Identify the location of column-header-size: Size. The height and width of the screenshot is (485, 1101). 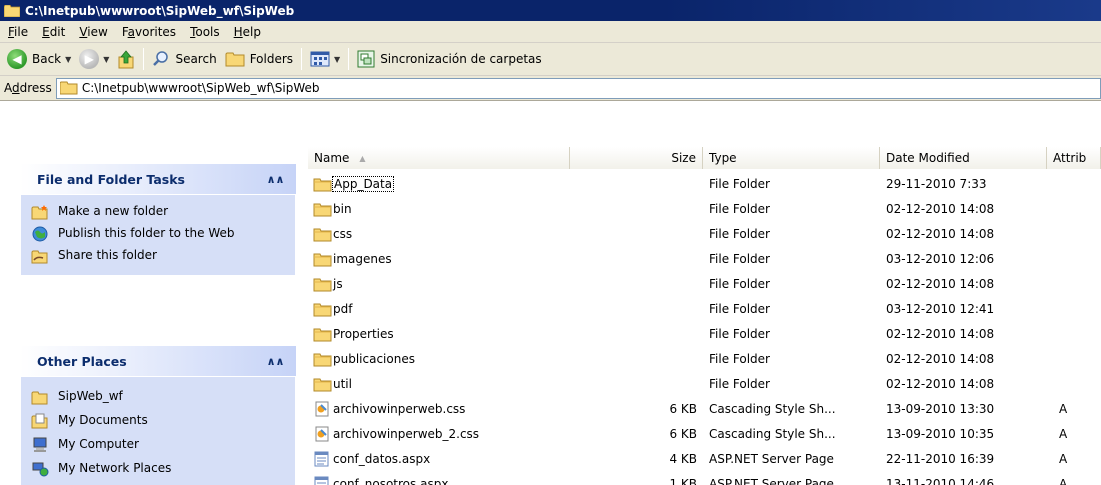
(636, 158).